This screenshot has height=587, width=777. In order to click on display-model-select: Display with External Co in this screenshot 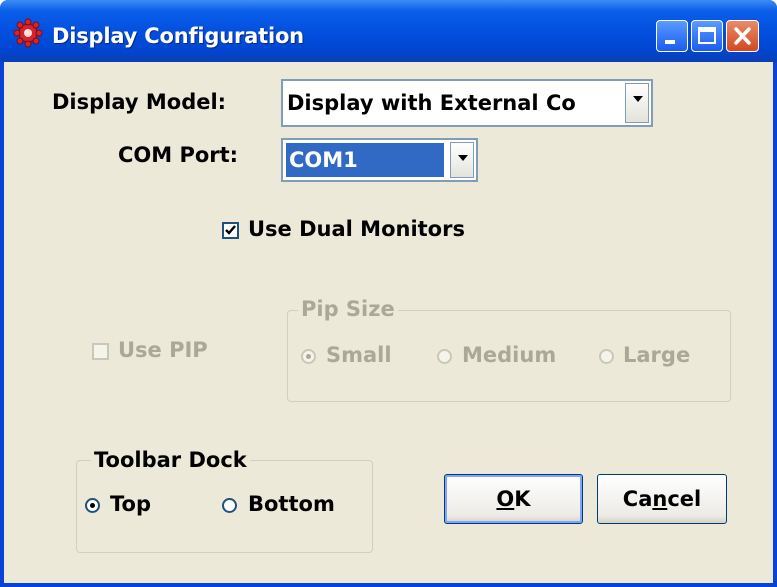, I will do `click(467, 103)`.